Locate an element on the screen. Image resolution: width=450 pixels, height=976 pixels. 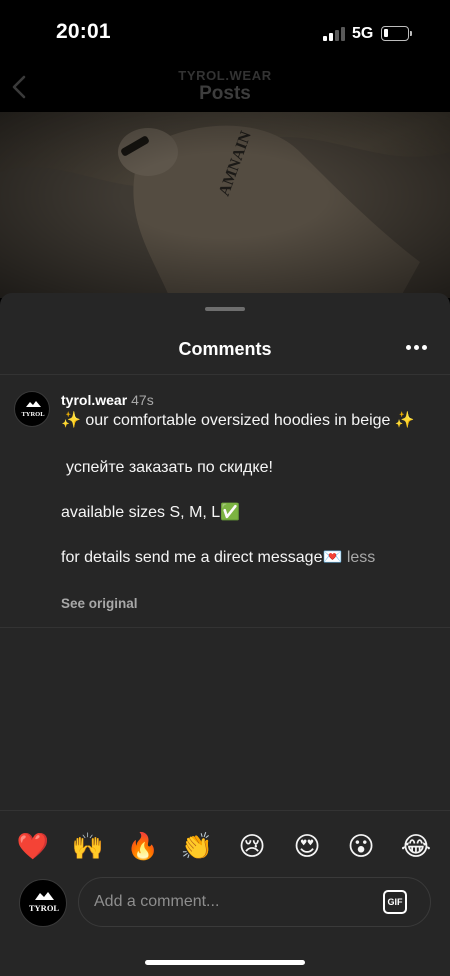
avatar: TYROL is located at coordinates (32, 409).